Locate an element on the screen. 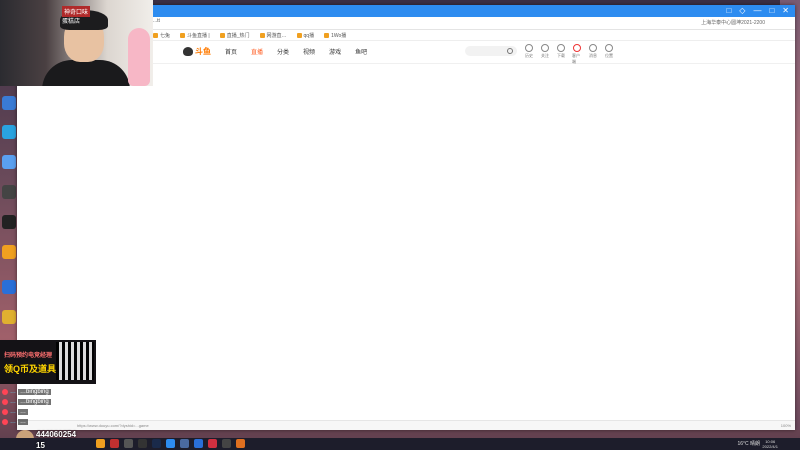 This screenshot has height=450, width=800. icon-label: 下载 is located at coordinates (561, 55).